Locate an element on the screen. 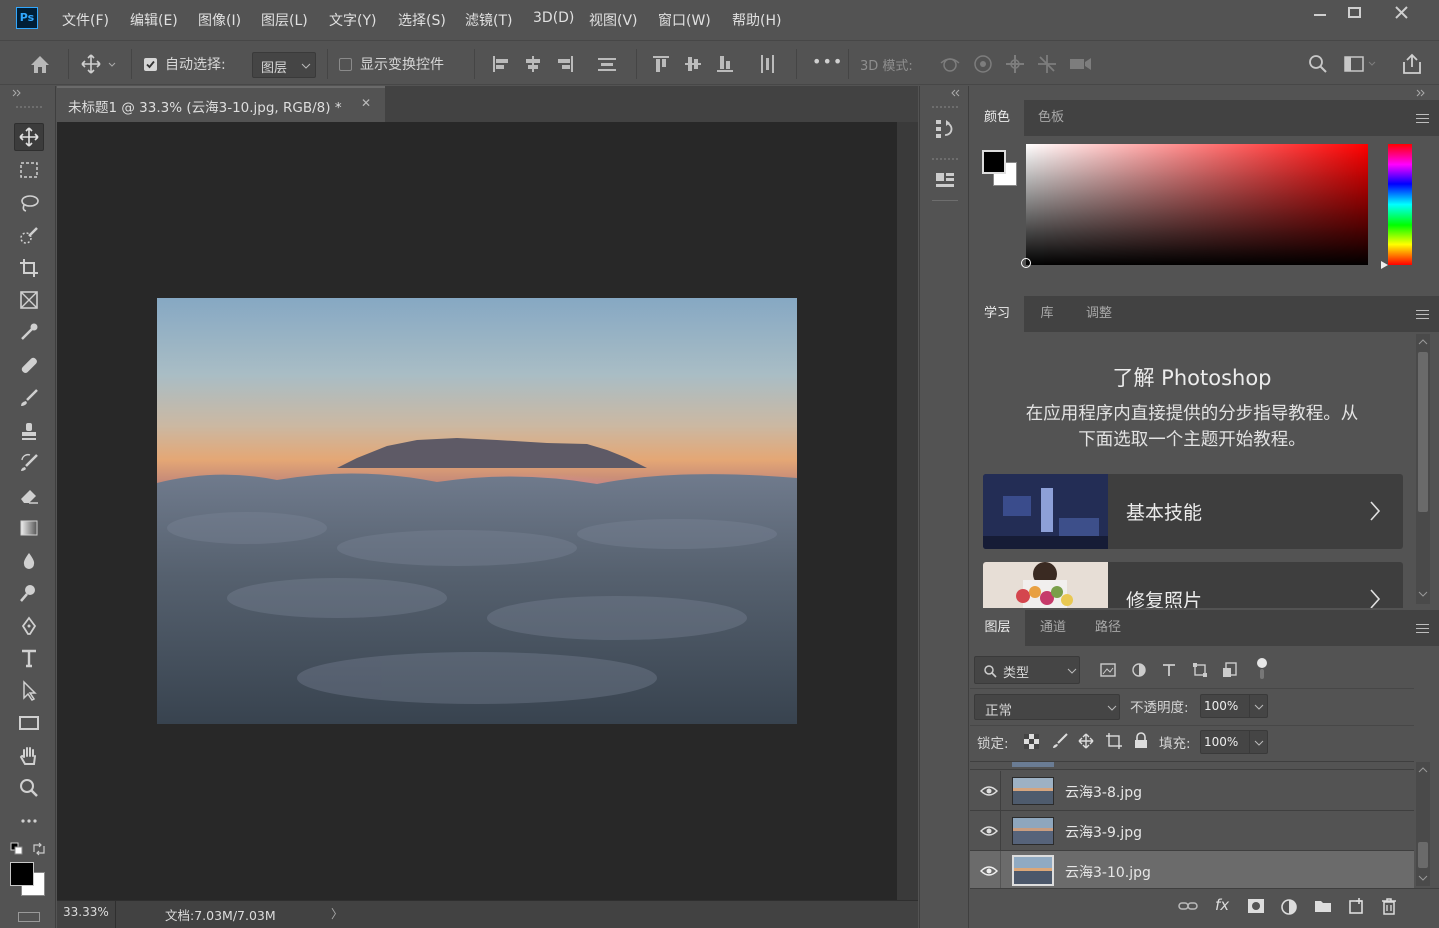 The height and width of the screenshot is (928, 1439). align-top-icon is located at coordinates (661, 64).